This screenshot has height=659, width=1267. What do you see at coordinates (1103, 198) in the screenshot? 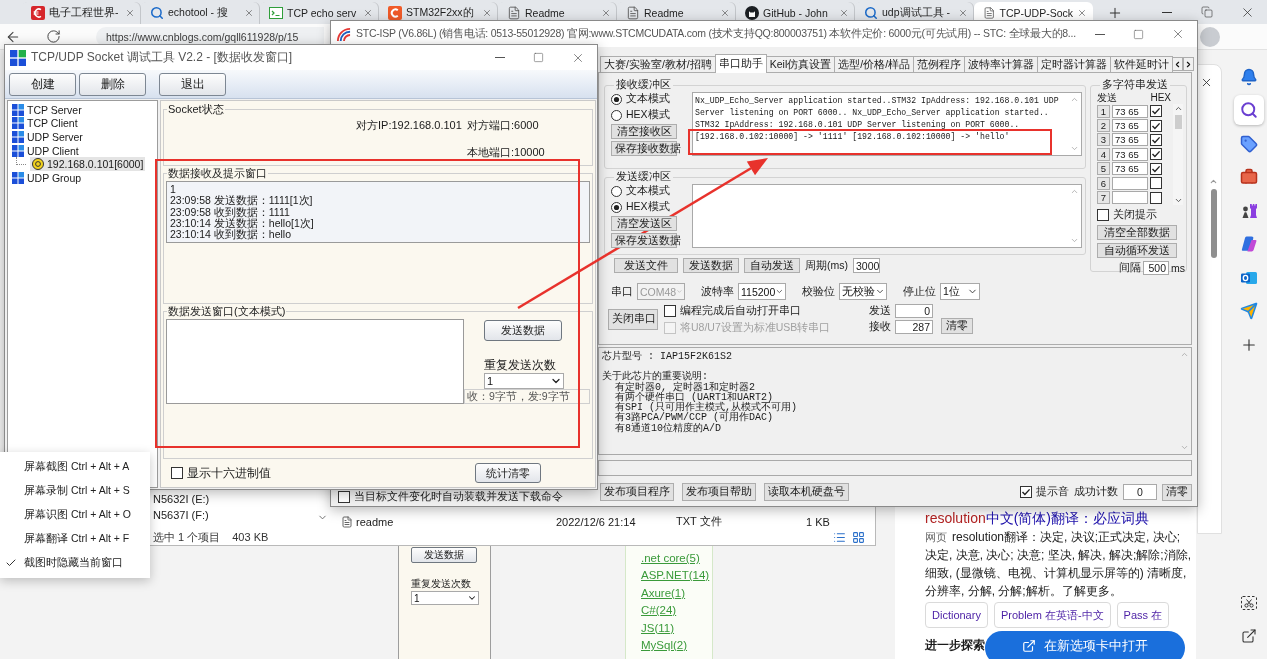
I see `send-row-button: 7` at bounding box center [1103, 198].